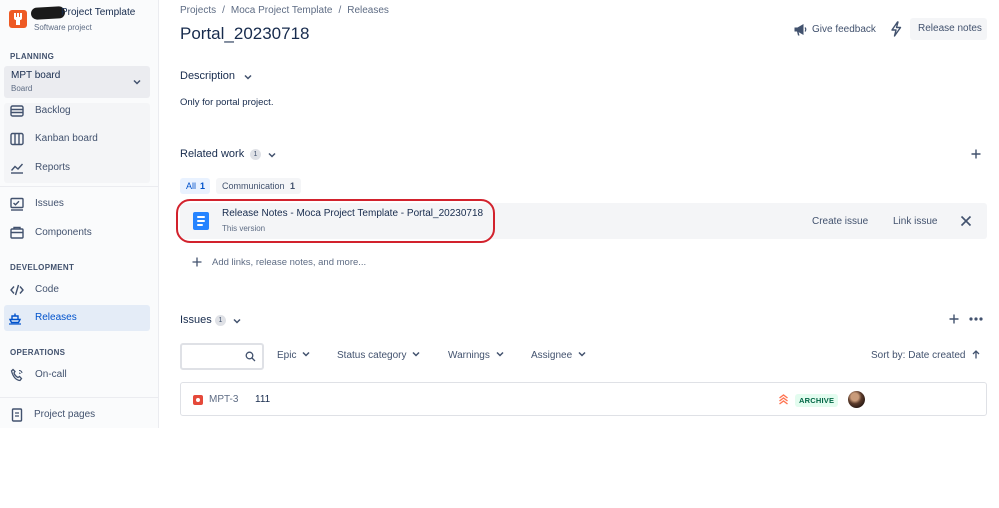 The image size is (999, 508). I want to click on filter-pill-communication: Communication 1, so click(258, 186).